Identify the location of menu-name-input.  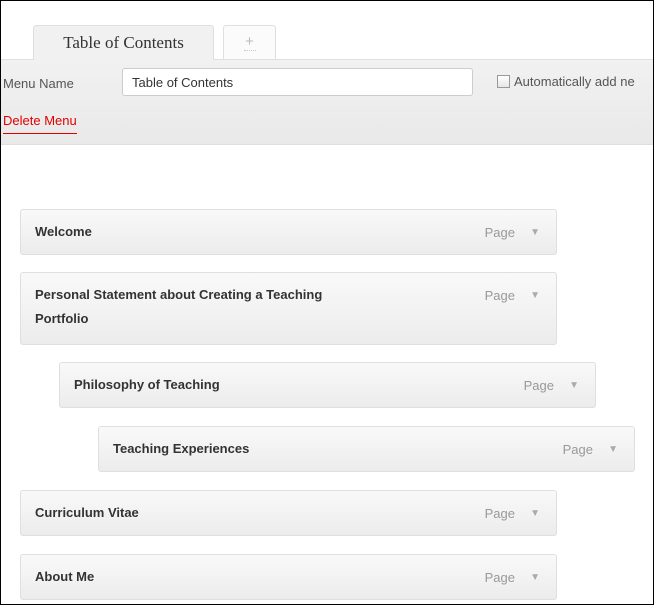
(297, 82).